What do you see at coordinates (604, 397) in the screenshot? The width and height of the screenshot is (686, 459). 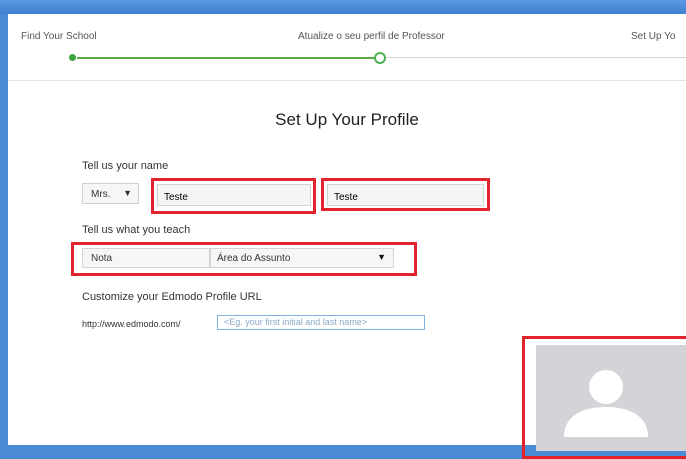 I see `highlight-avatar` at bounding box center [604, 397].